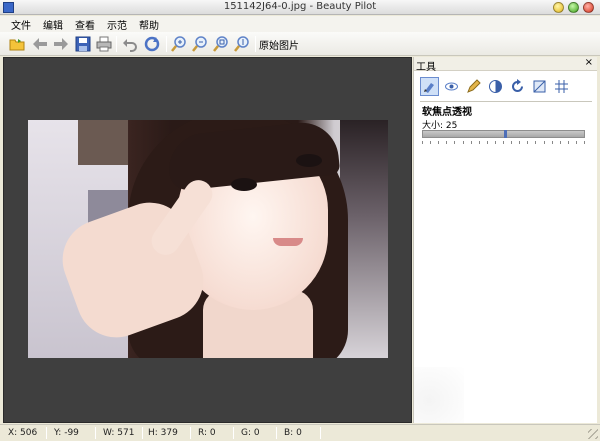 Image resolution: width=600 pixels, height=441 pixels. What do you see at coordinates (593, 434) in the screenshot?
I see `resize-grip` at bounding box center [593, 434].